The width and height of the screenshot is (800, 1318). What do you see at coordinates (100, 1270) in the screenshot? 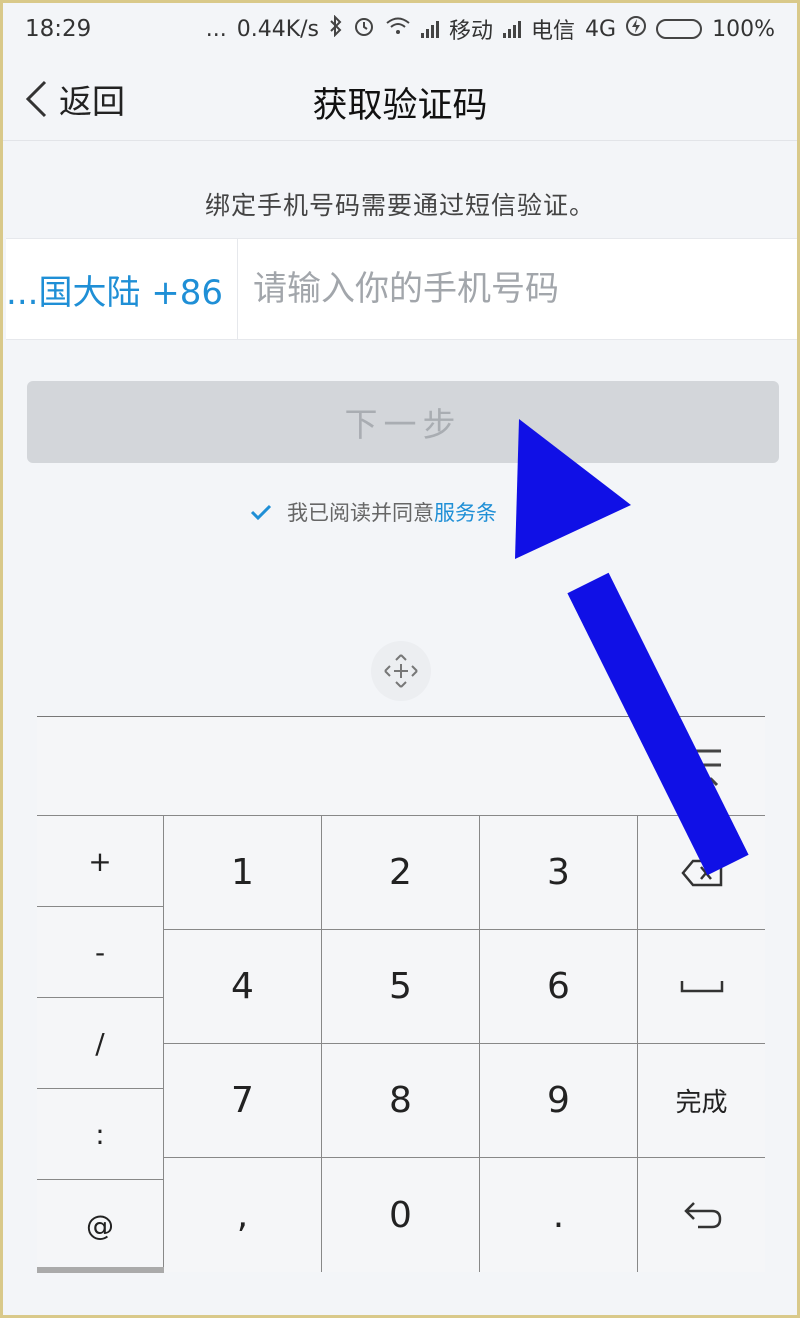
I see `keyboard-bottom-edge` at bounding box center [100, 1270].